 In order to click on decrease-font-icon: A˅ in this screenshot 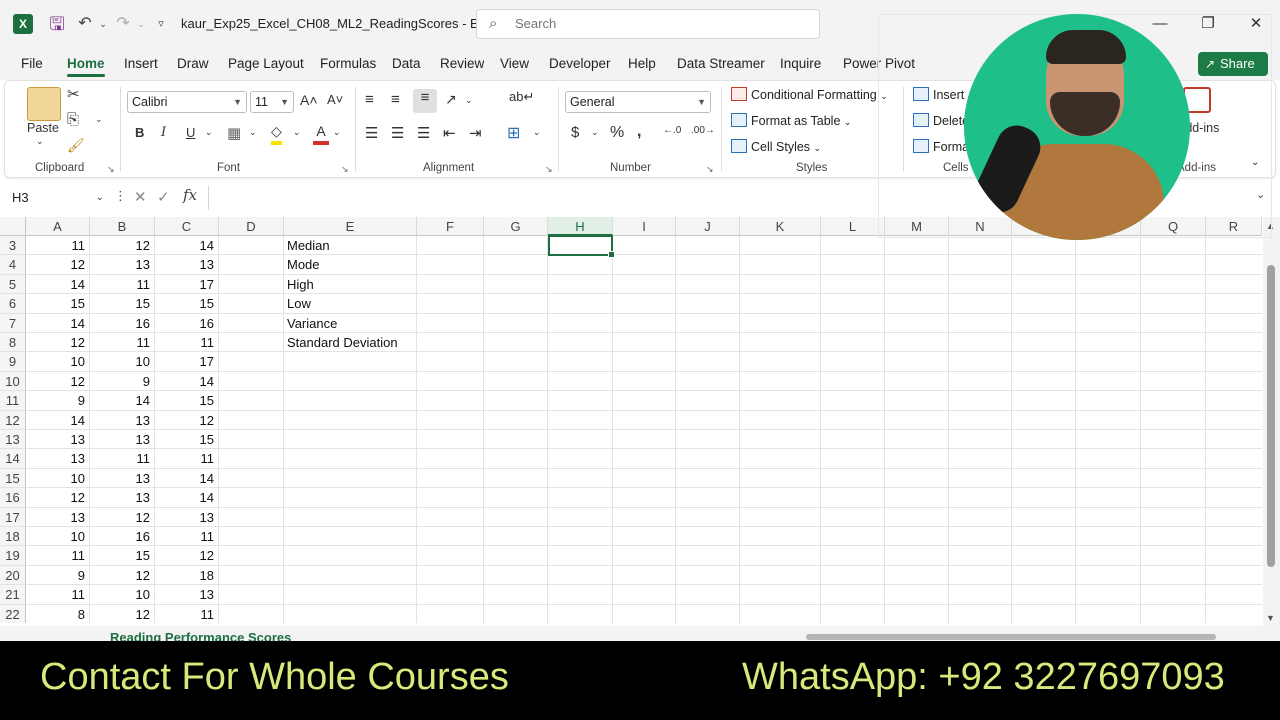, I will do `click(335, 99)`.